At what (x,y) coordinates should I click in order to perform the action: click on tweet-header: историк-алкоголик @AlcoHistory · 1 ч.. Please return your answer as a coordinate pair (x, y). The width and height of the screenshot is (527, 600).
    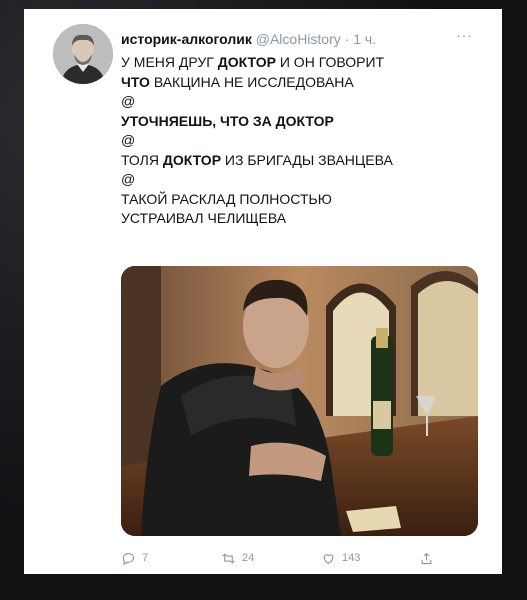
    Looking at the image, I should click on (306, 39).